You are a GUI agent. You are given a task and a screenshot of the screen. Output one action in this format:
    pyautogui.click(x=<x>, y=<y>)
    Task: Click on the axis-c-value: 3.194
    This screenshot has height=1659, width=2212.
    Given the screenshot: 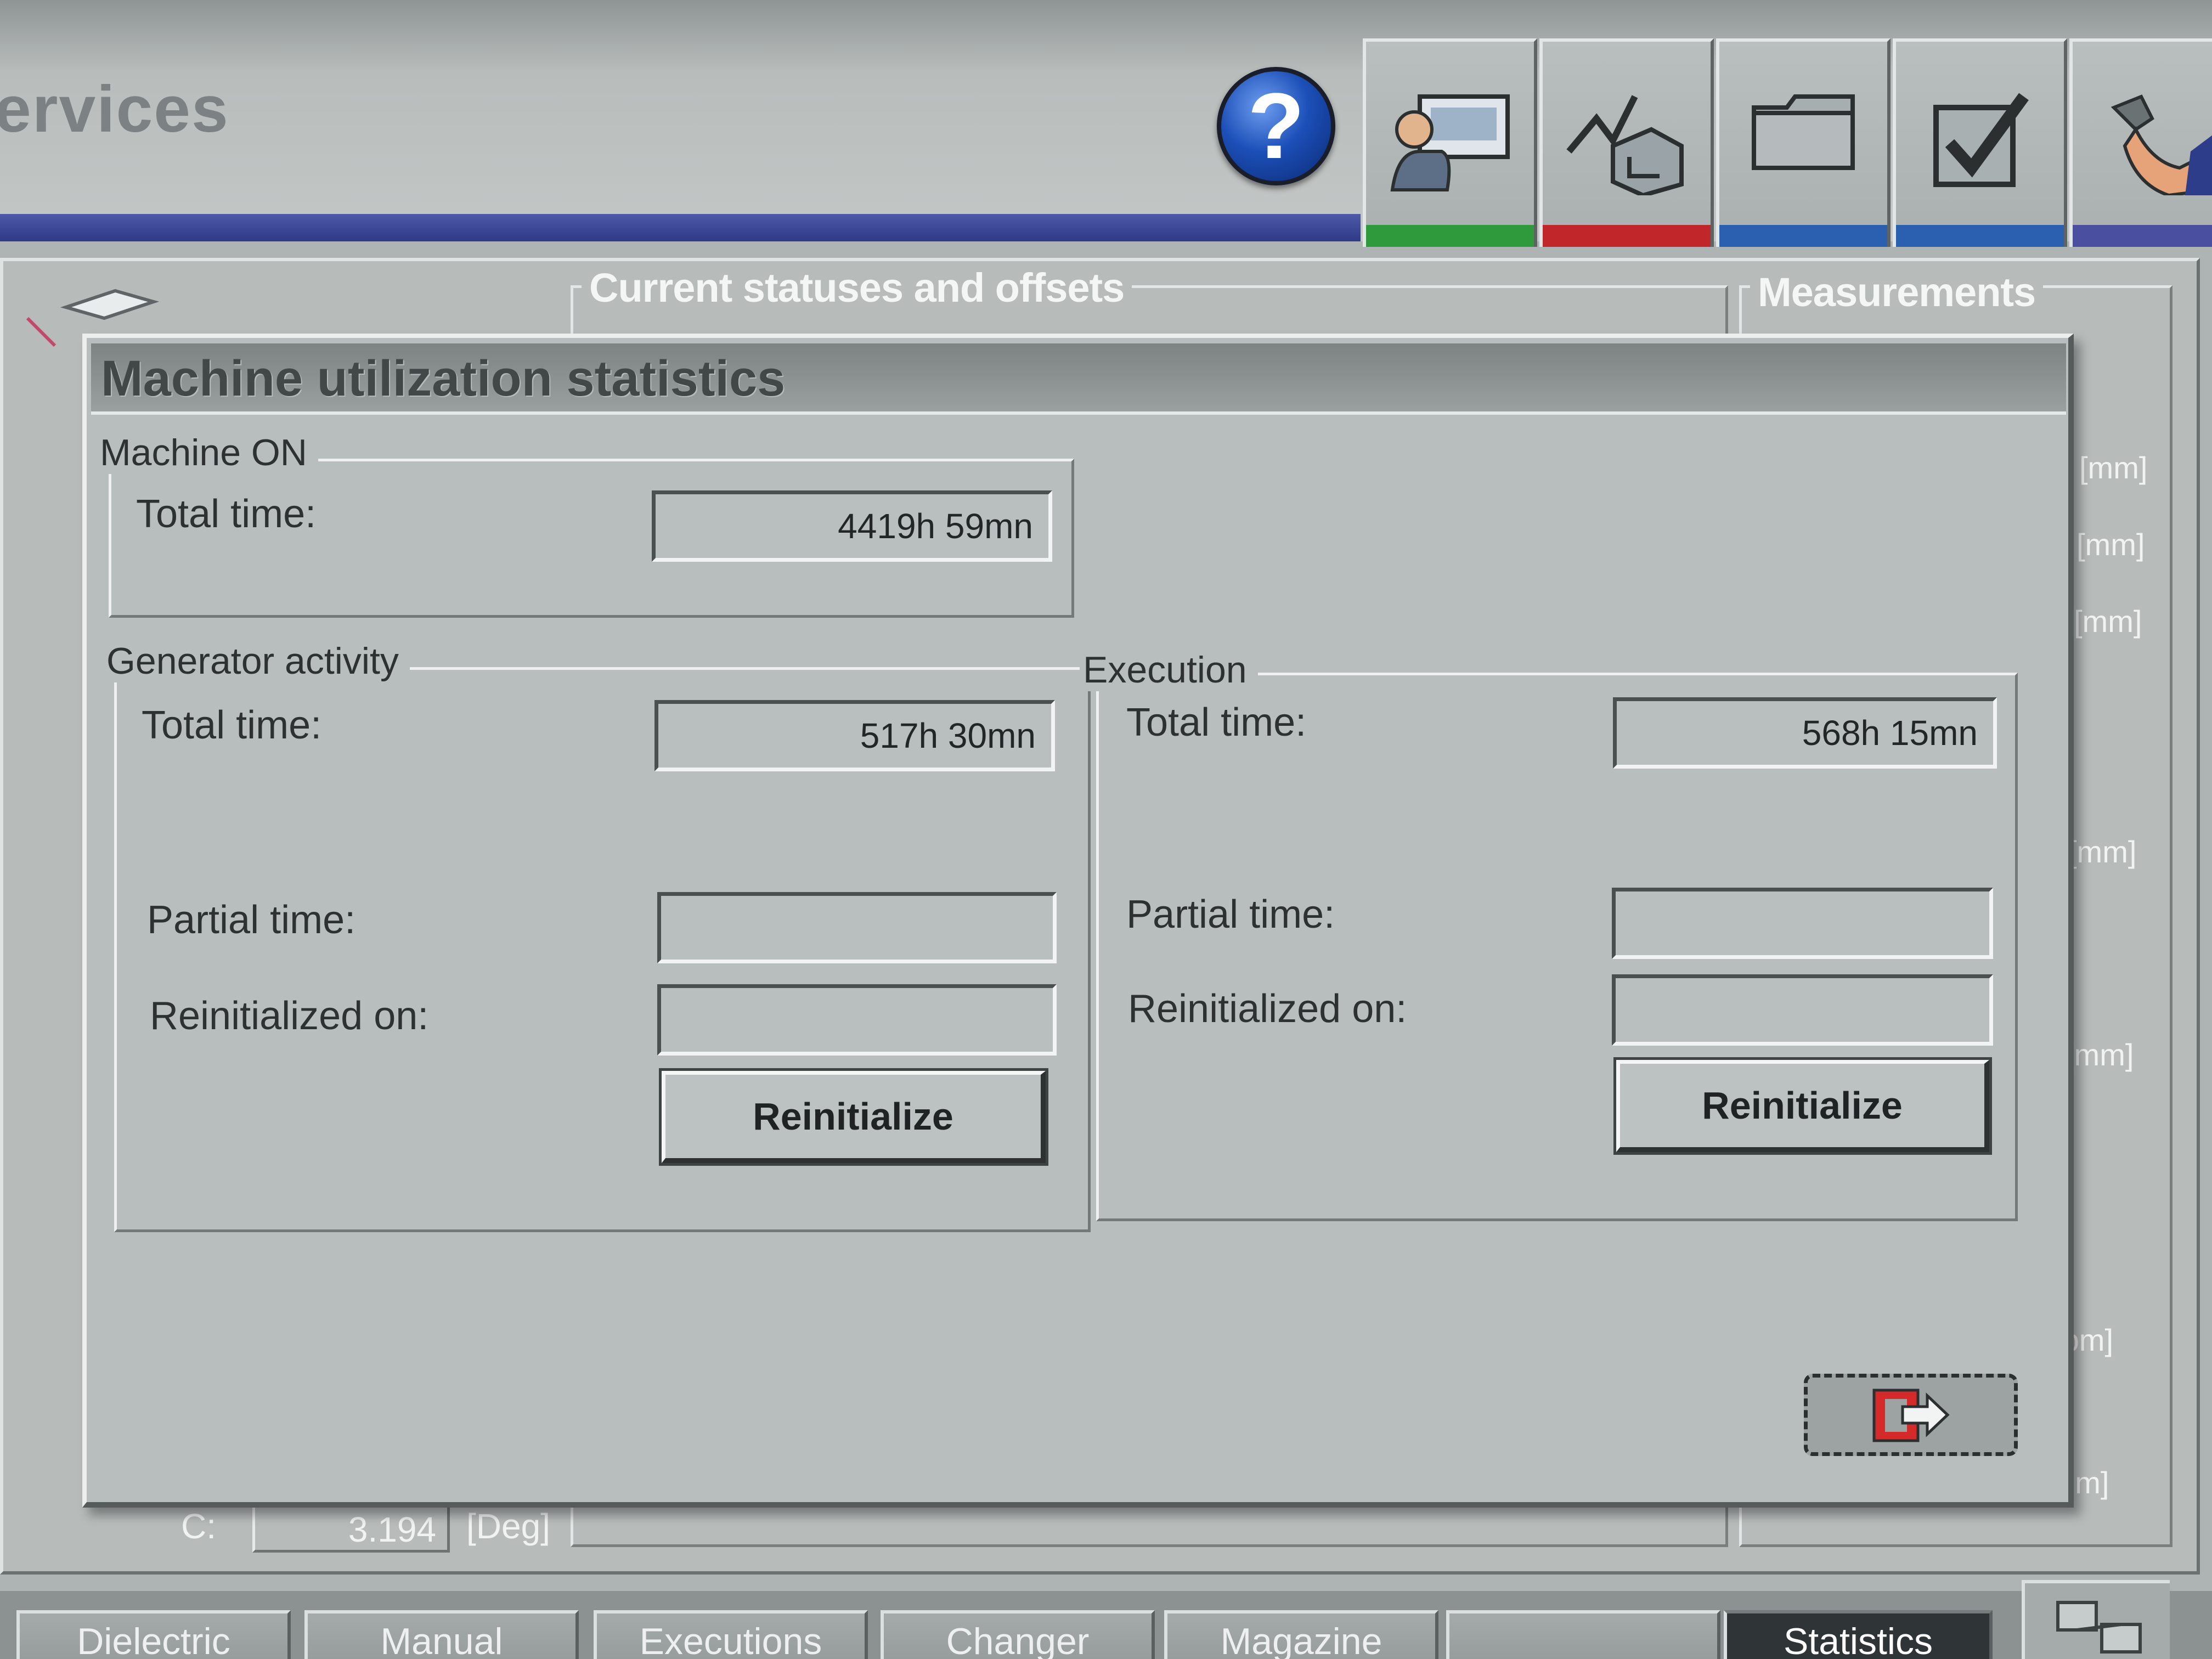 What is the action you would take?
    pyautogui.click(x=392, y=1530)
    